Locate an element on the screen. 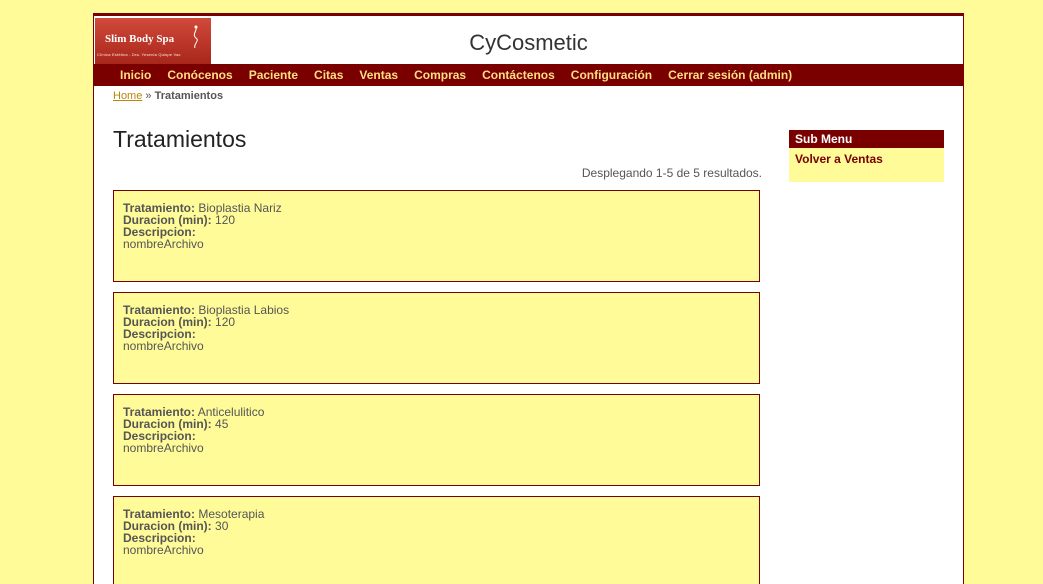  volver-a-ventas-link: Volver a Ventas is located at coordinates (866, 159).